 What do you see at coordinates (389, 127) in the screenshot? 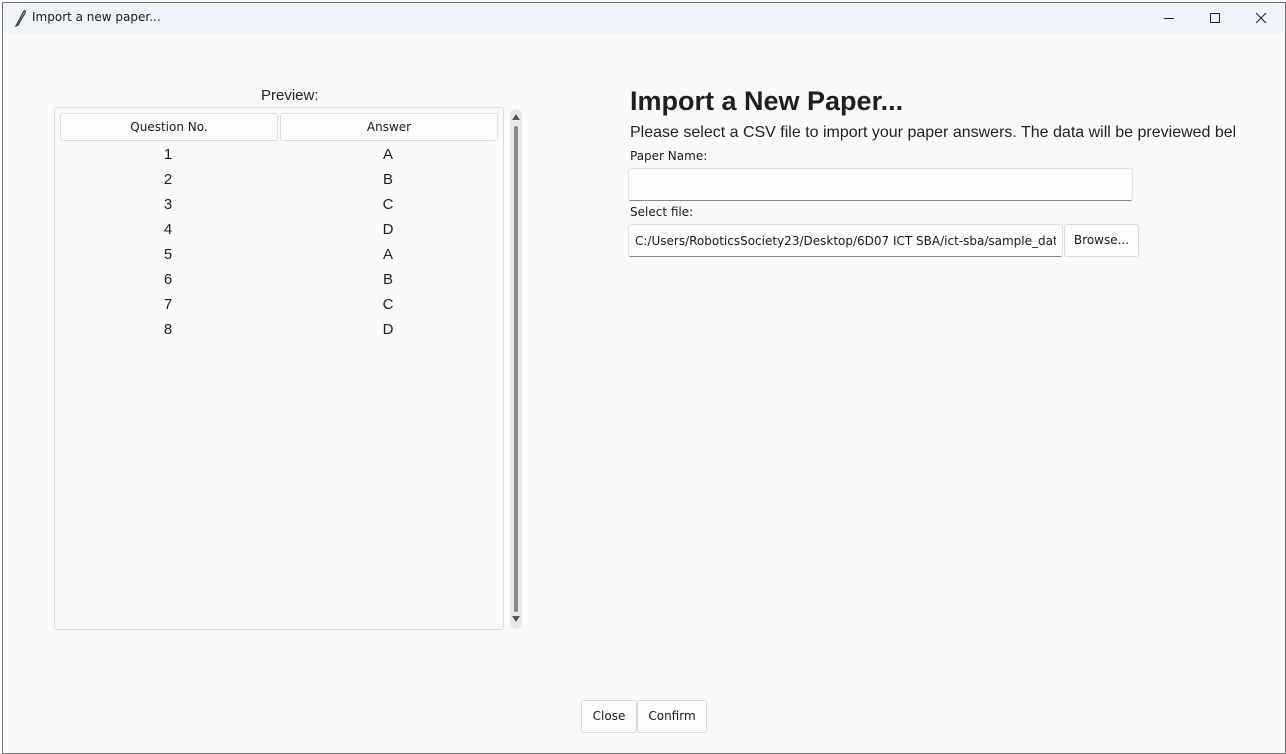
I see `column-header-answer: Answer` at bounding box center [389, 127].